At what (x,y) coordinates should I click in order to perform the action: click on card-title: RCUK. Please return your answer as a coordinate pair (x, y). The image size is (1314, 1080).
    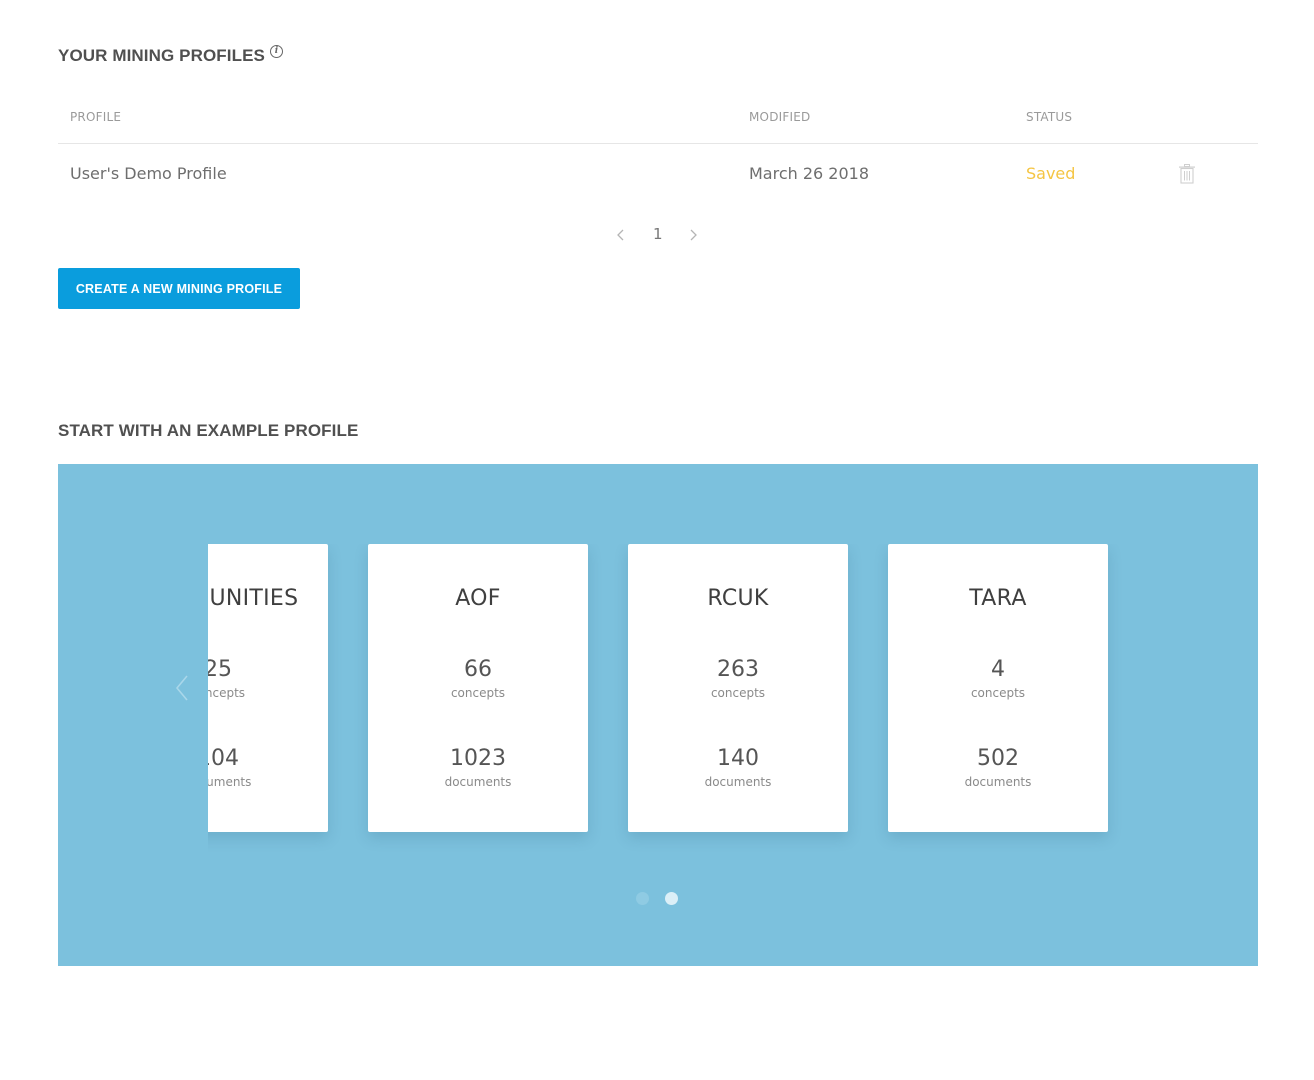
    Looking at the image, I should click on (738, 598).